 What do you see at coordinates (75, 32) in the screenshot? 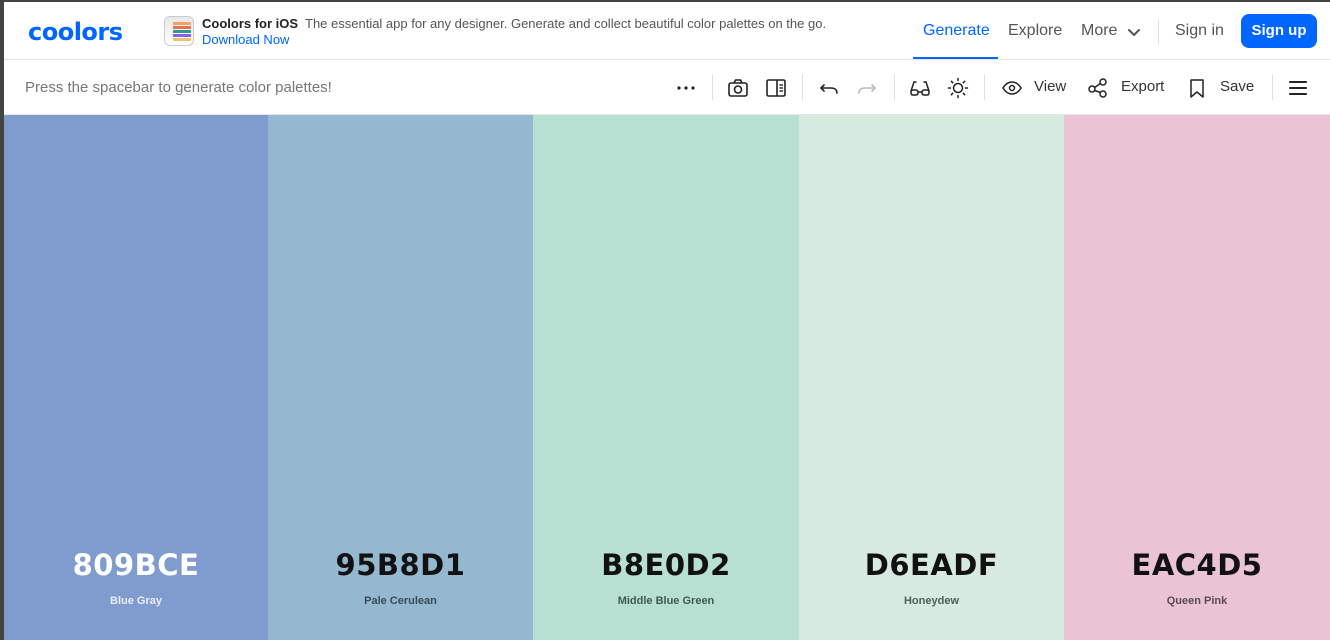
I see `coolors-logo: coolors` at bounding box center [75, 32].